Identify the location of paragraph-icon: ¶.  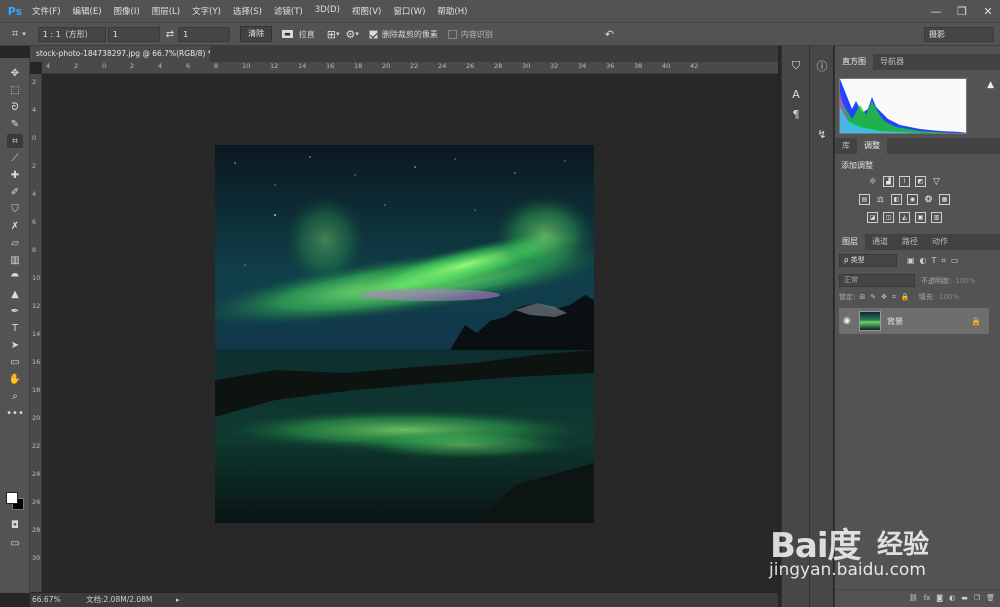
(796, 114).